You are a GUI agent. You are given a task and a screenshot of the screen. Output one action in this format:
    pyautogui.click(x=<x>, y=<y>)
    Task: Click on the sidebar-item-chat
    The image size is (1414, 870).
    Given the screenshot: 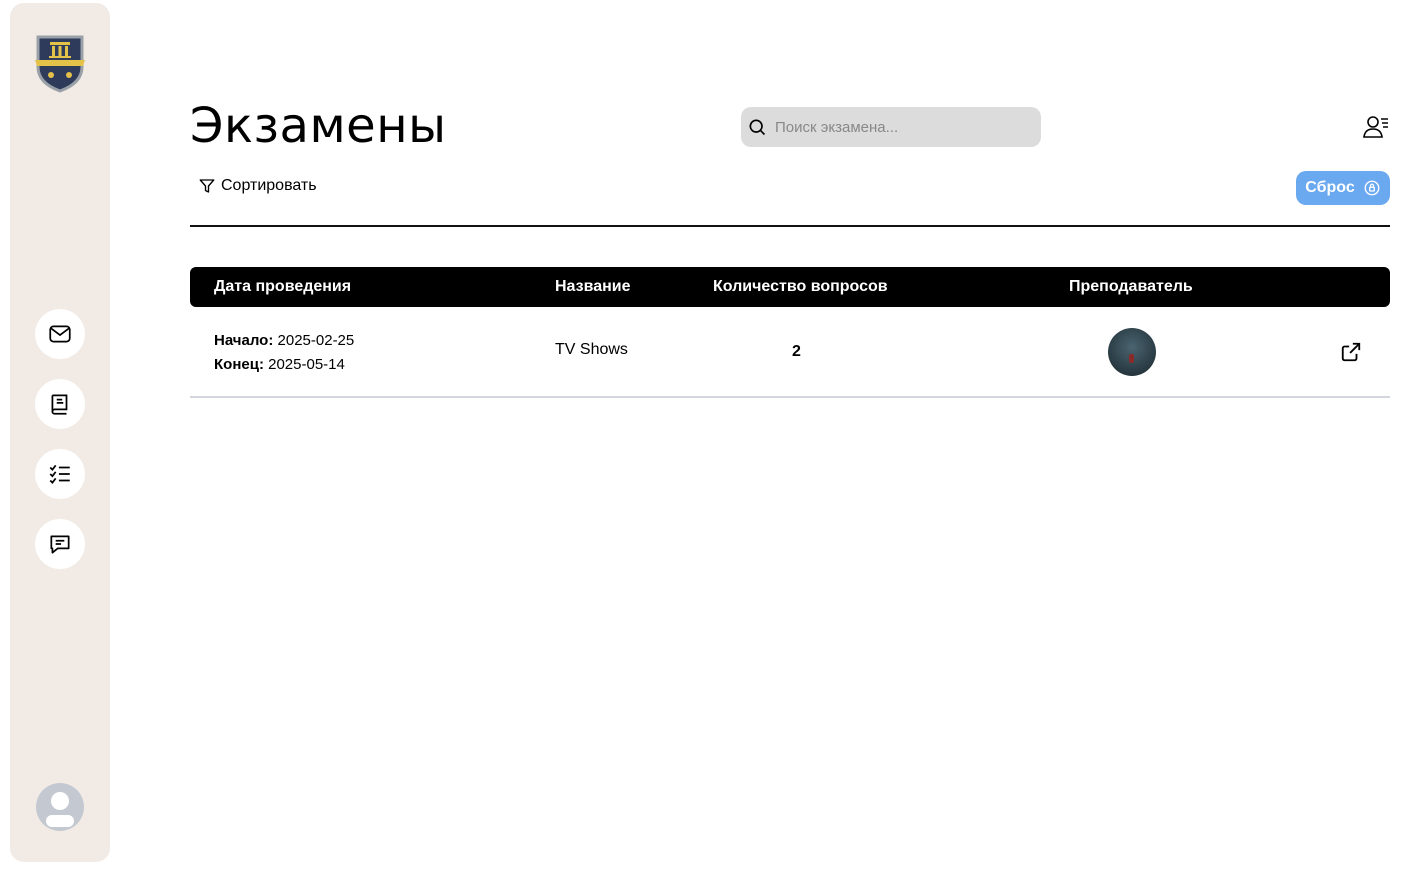 What is the action you would take?
    pyautogui.click(x=60, y=544)
    